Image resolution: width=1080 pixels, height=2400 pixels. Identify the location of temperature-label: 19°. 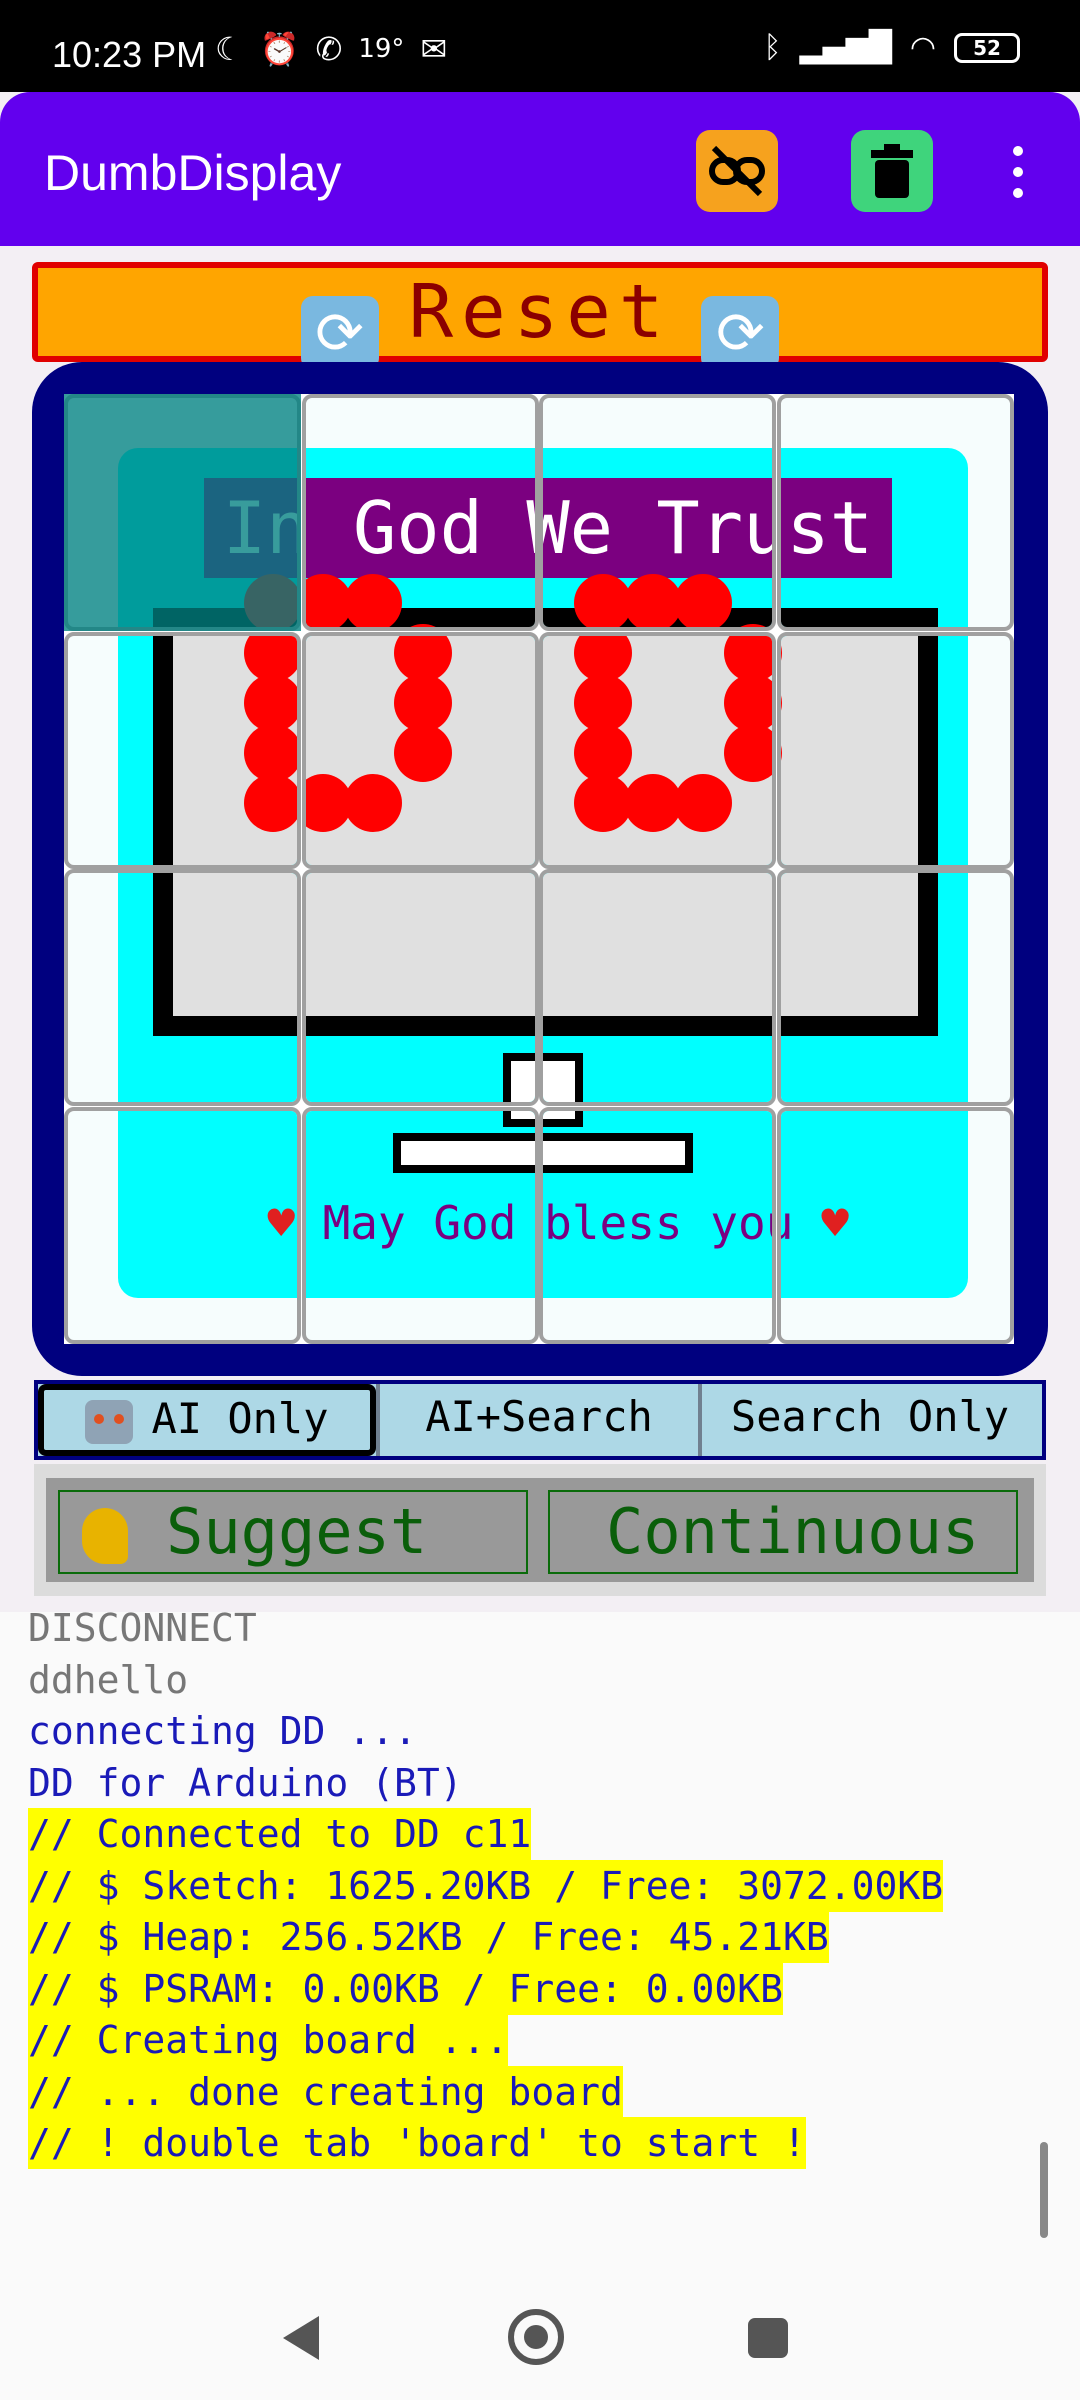
(381, 49).